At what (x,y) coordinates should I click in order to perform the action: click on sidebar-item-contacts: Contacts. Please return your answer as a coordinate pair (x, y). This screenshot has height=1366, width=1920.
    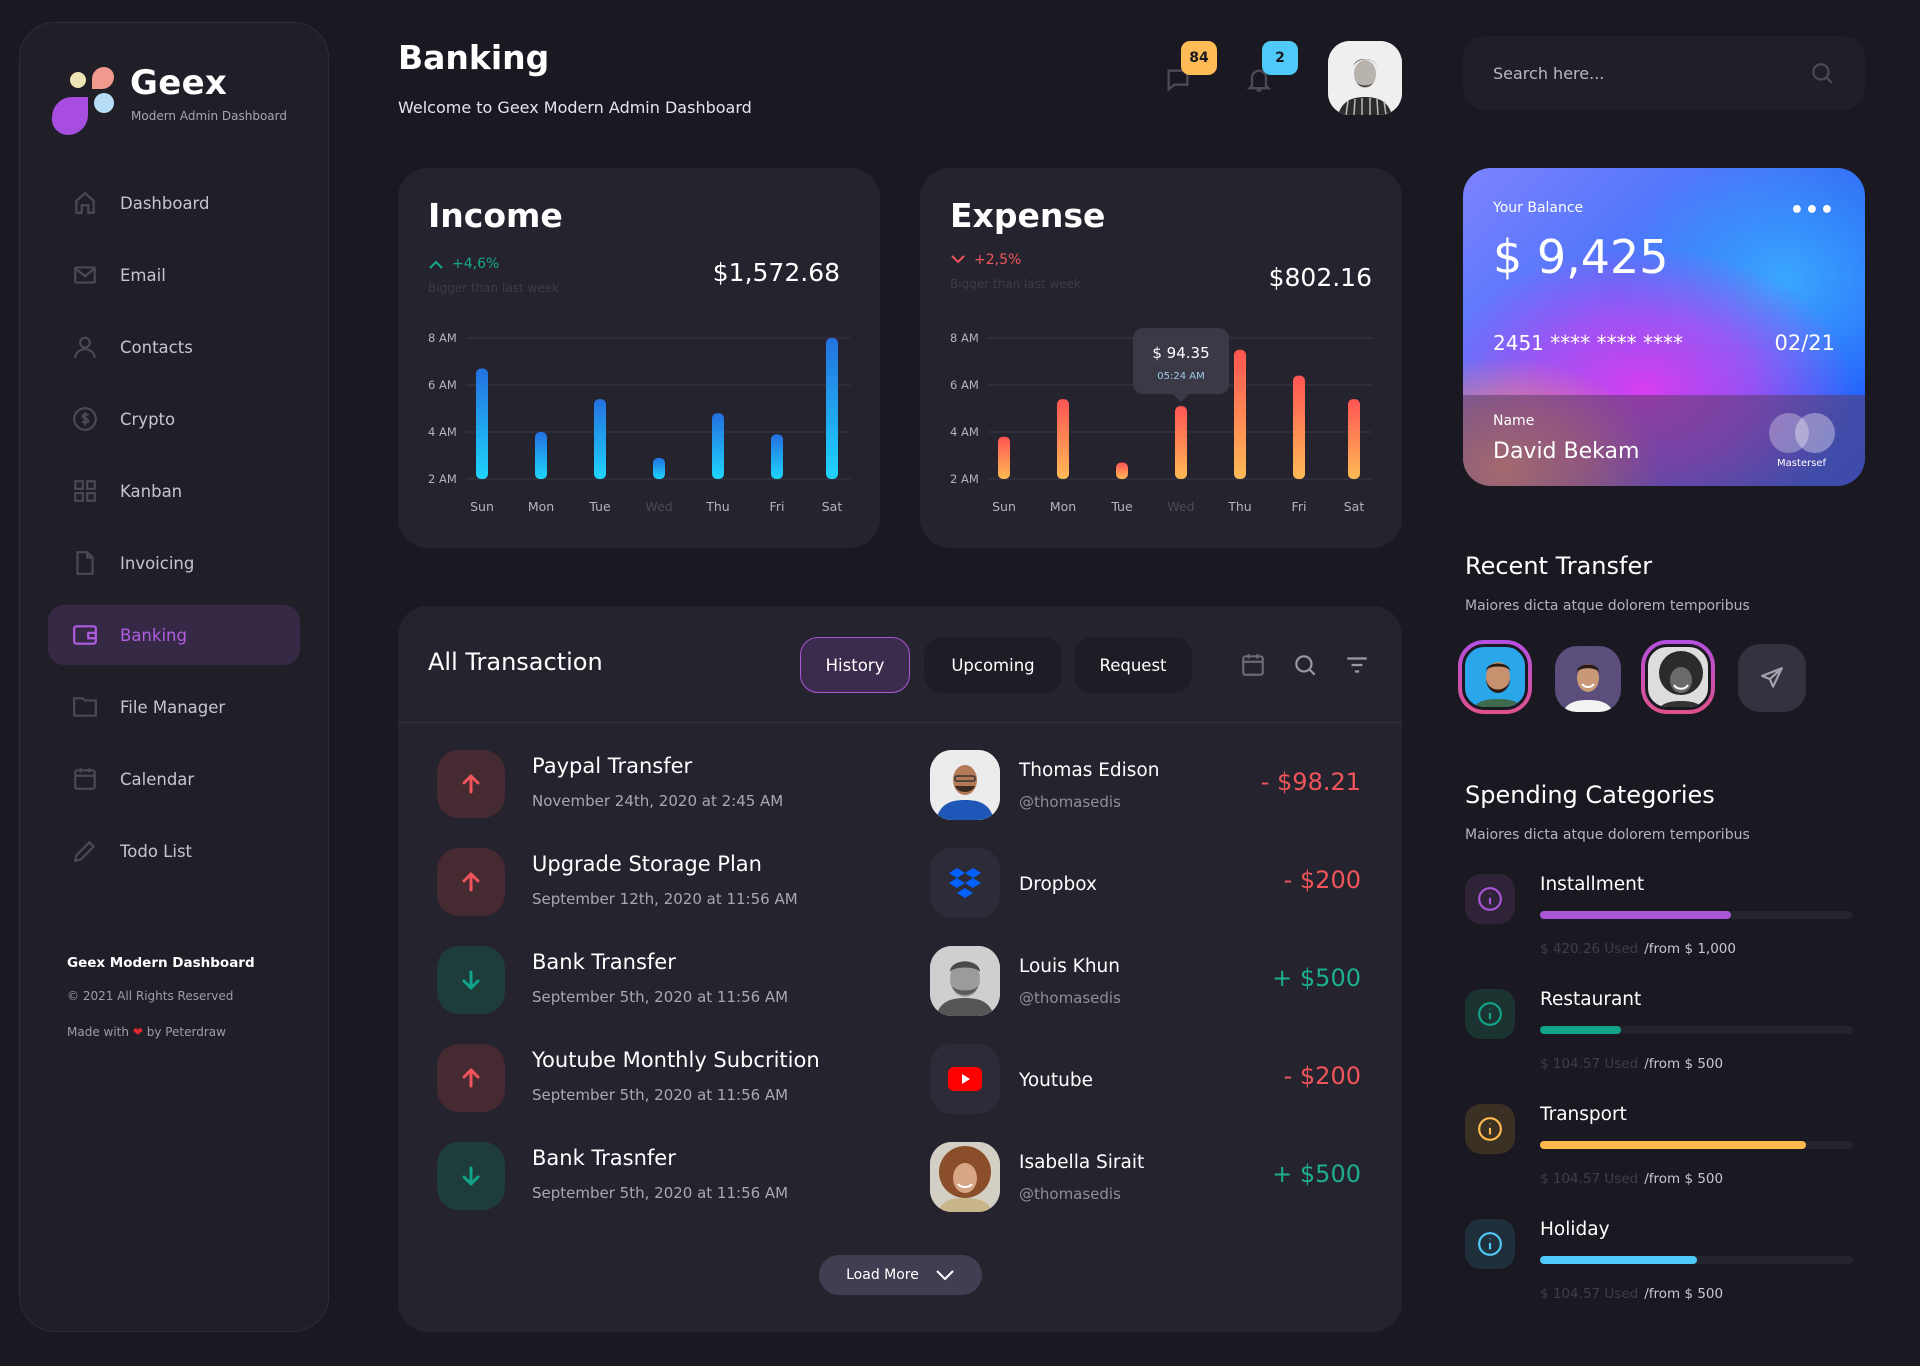
    Looking at the image, I should click on (174, 347).